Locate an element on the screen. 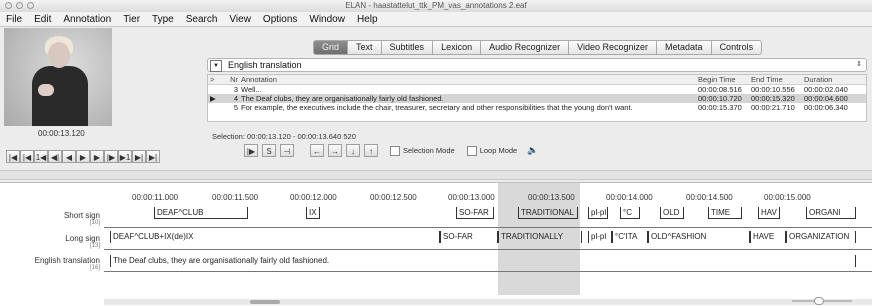 This screenshot has height=306, width=872. media-timecode: 00:00:13.120 is located at coordinates (61, 133).